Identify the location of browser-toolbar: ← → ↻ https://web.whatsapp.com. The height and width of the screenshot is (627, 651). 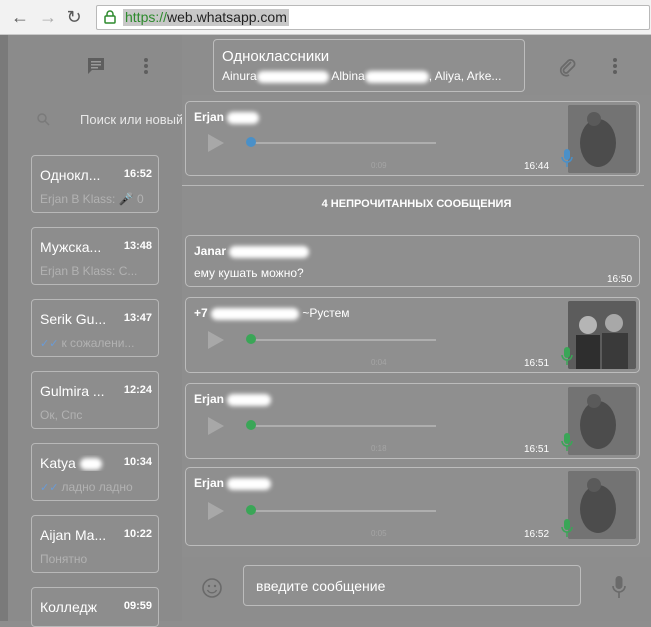
(325, 17).